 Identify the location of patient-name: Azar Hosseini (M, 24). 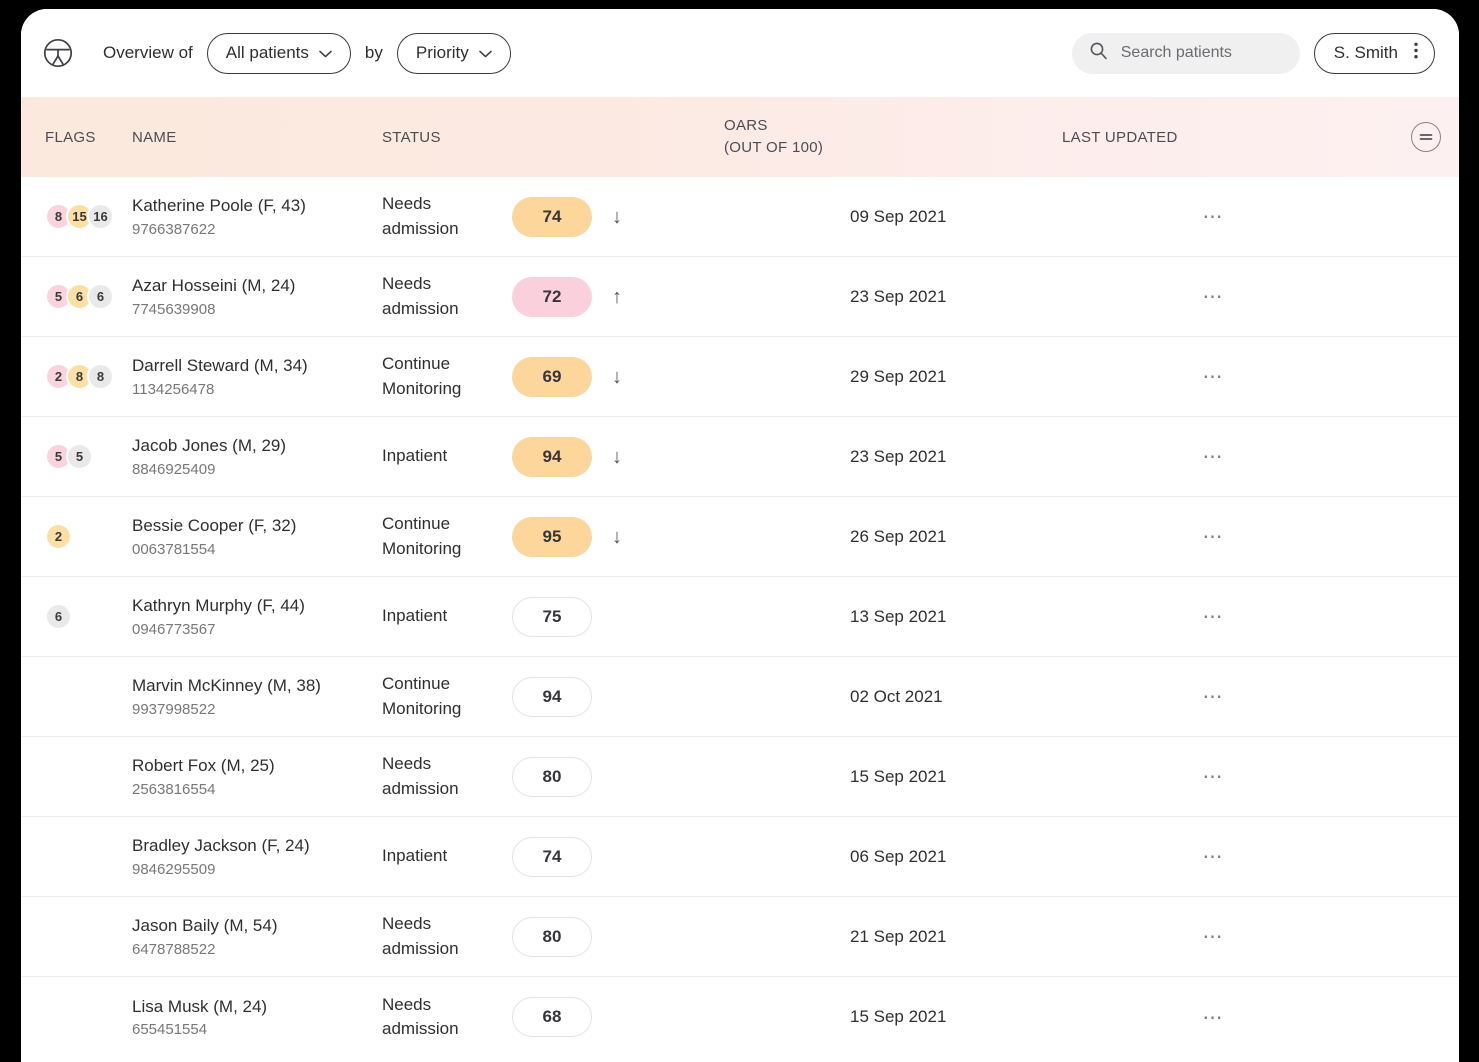
(257, 286).